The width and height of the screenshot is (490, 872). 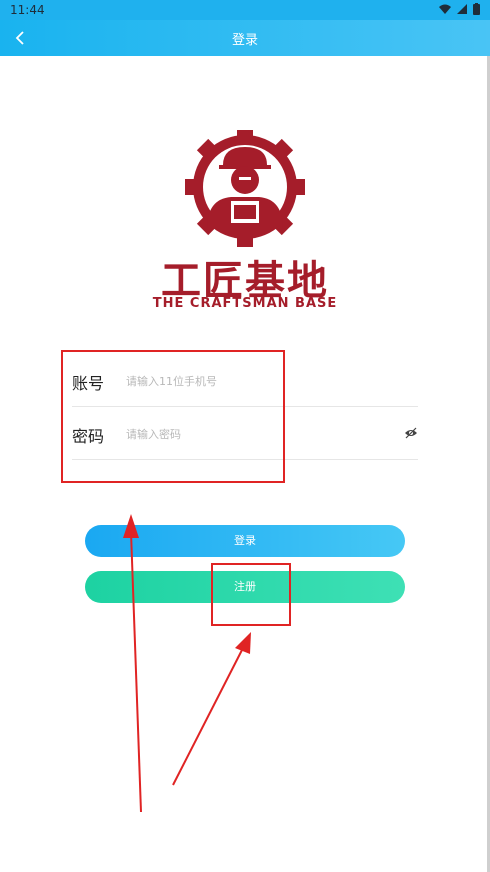 What do you see at coordinates (251, 594) in the screenshot?
I see `annotation-box-register` at bounding box center [251, 594].